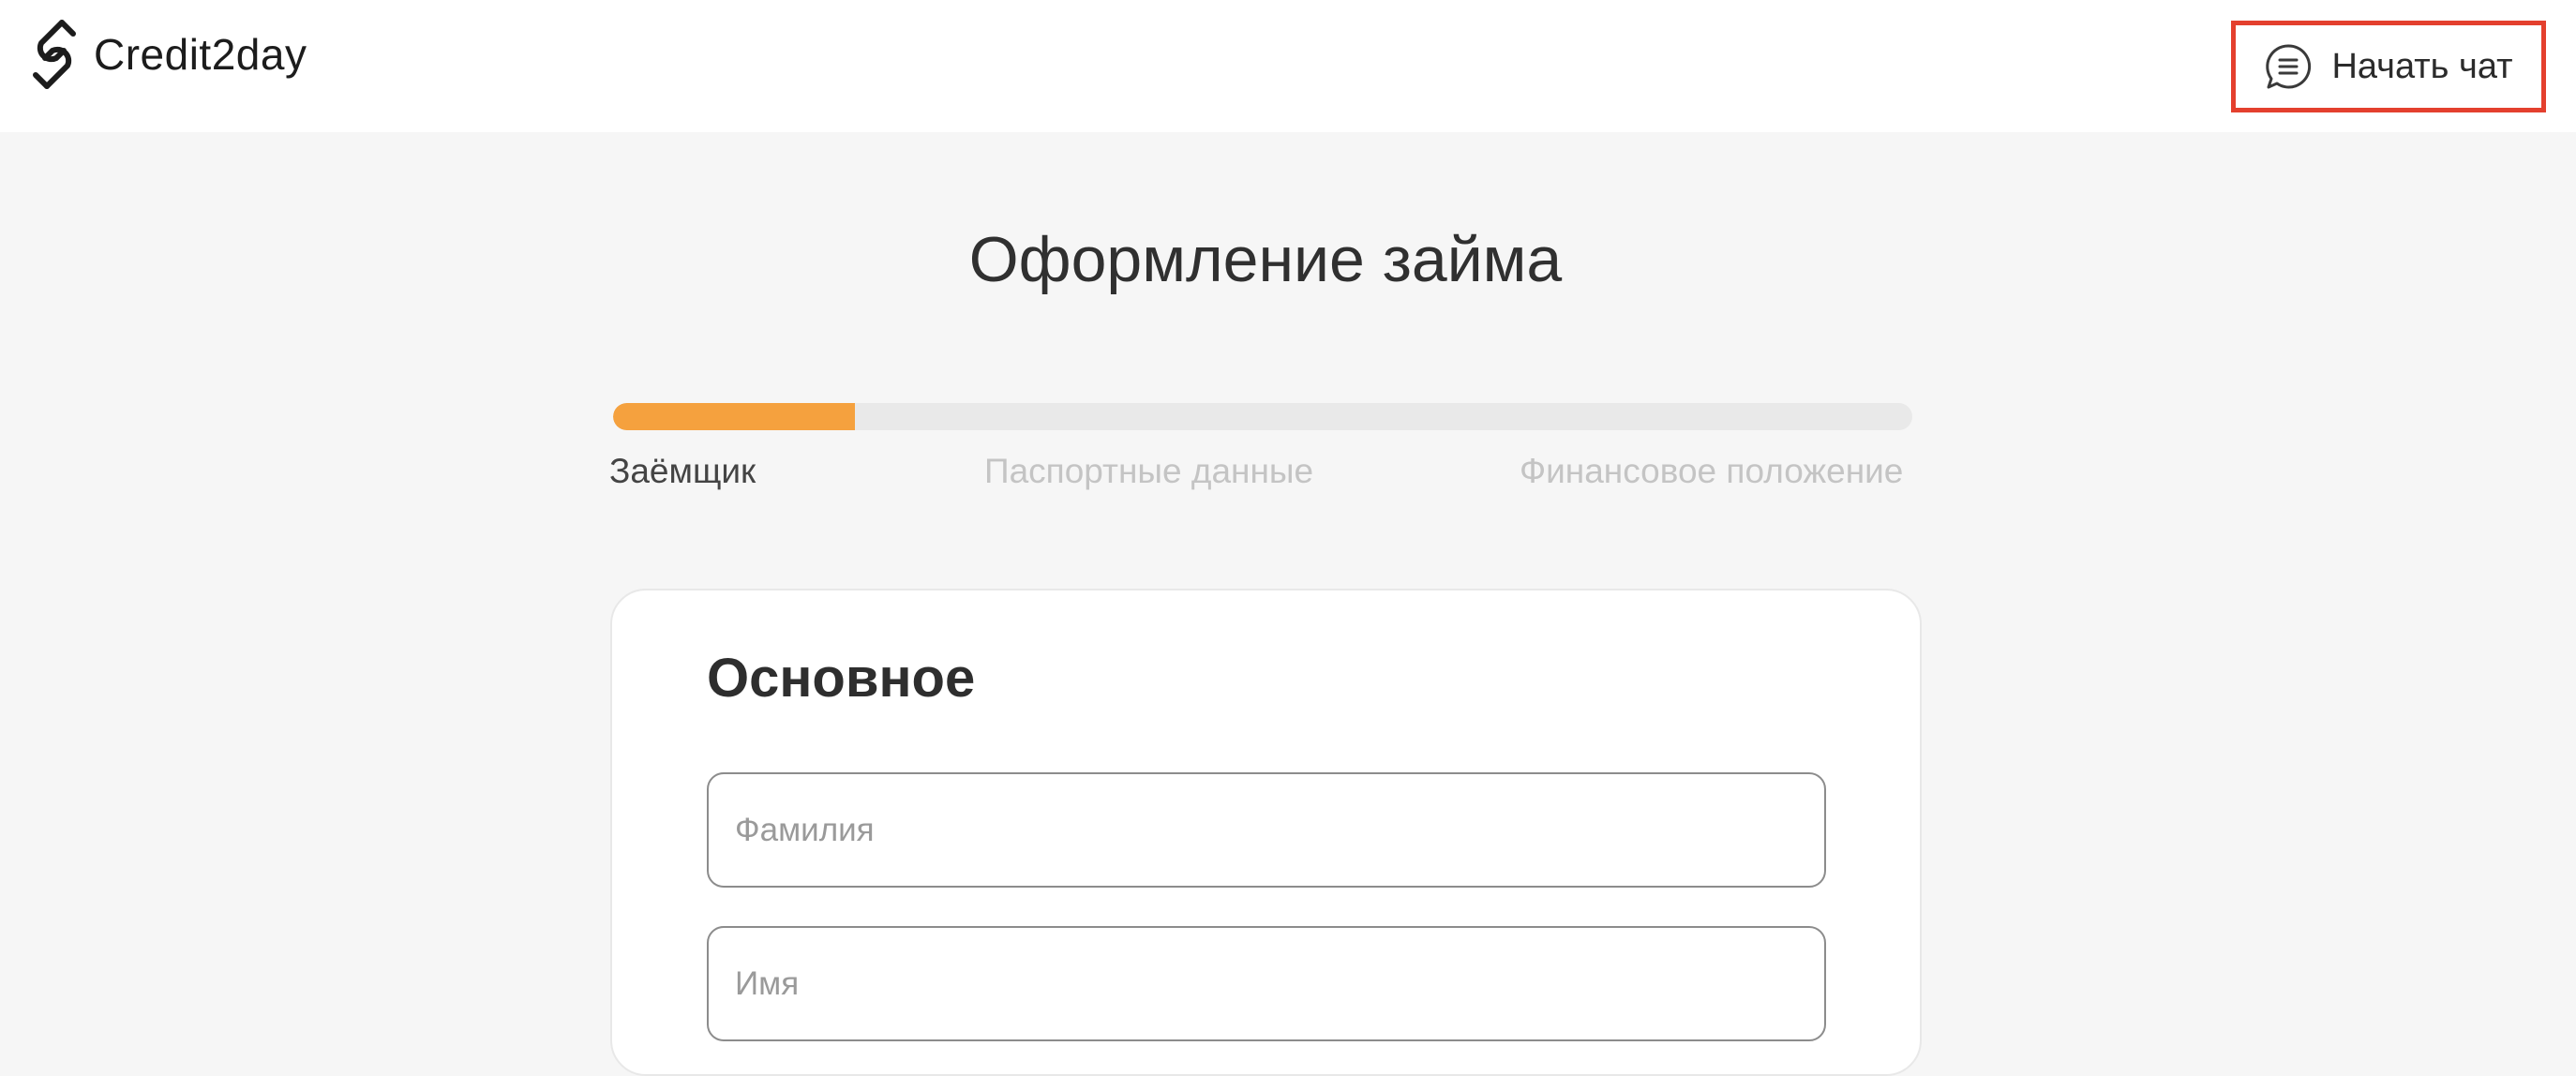 This screenshot has width=2576, height=1076. Describe the element at coordinates (1712, 471) in the screenshot. I see `step-financial-status: Финансовое положение` at that location.